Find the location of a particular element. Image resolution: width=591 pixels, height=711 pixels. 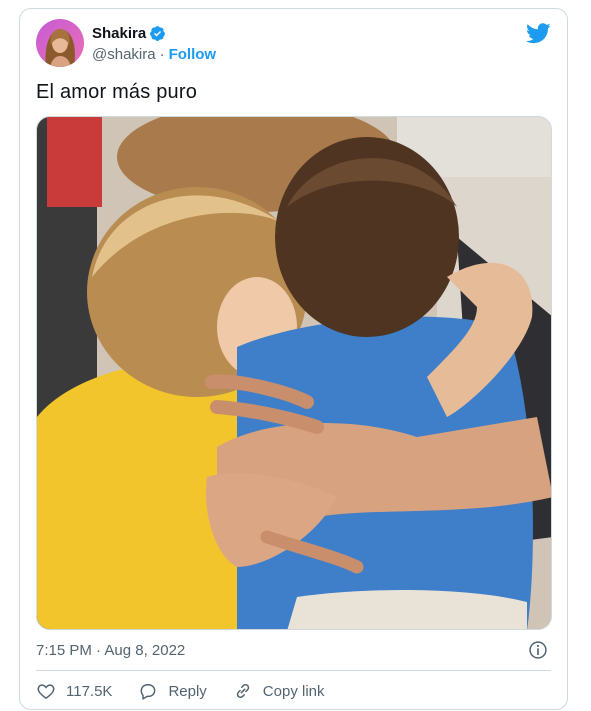

author-handle-row: @shakira · Follow is located at coordinates (154, 54).